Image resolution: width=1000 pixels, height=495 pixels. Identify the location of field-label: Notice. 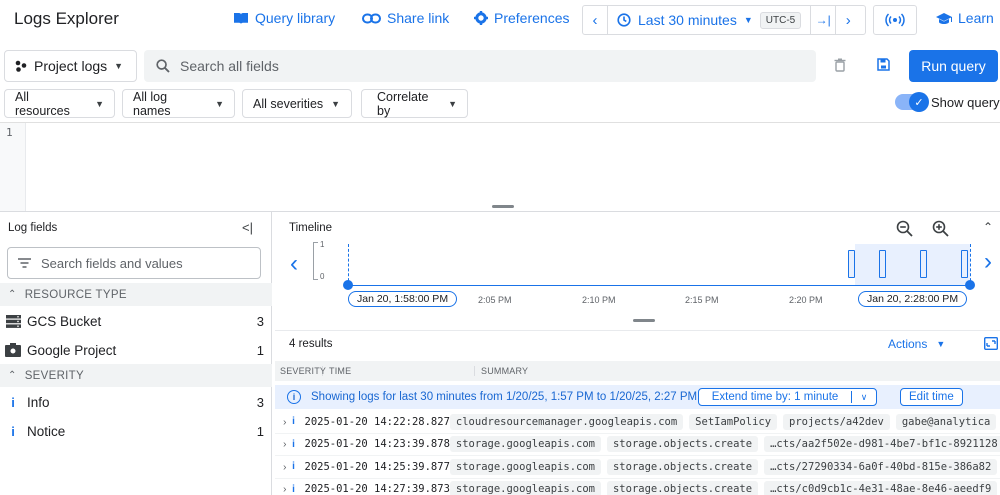
(46, 431).